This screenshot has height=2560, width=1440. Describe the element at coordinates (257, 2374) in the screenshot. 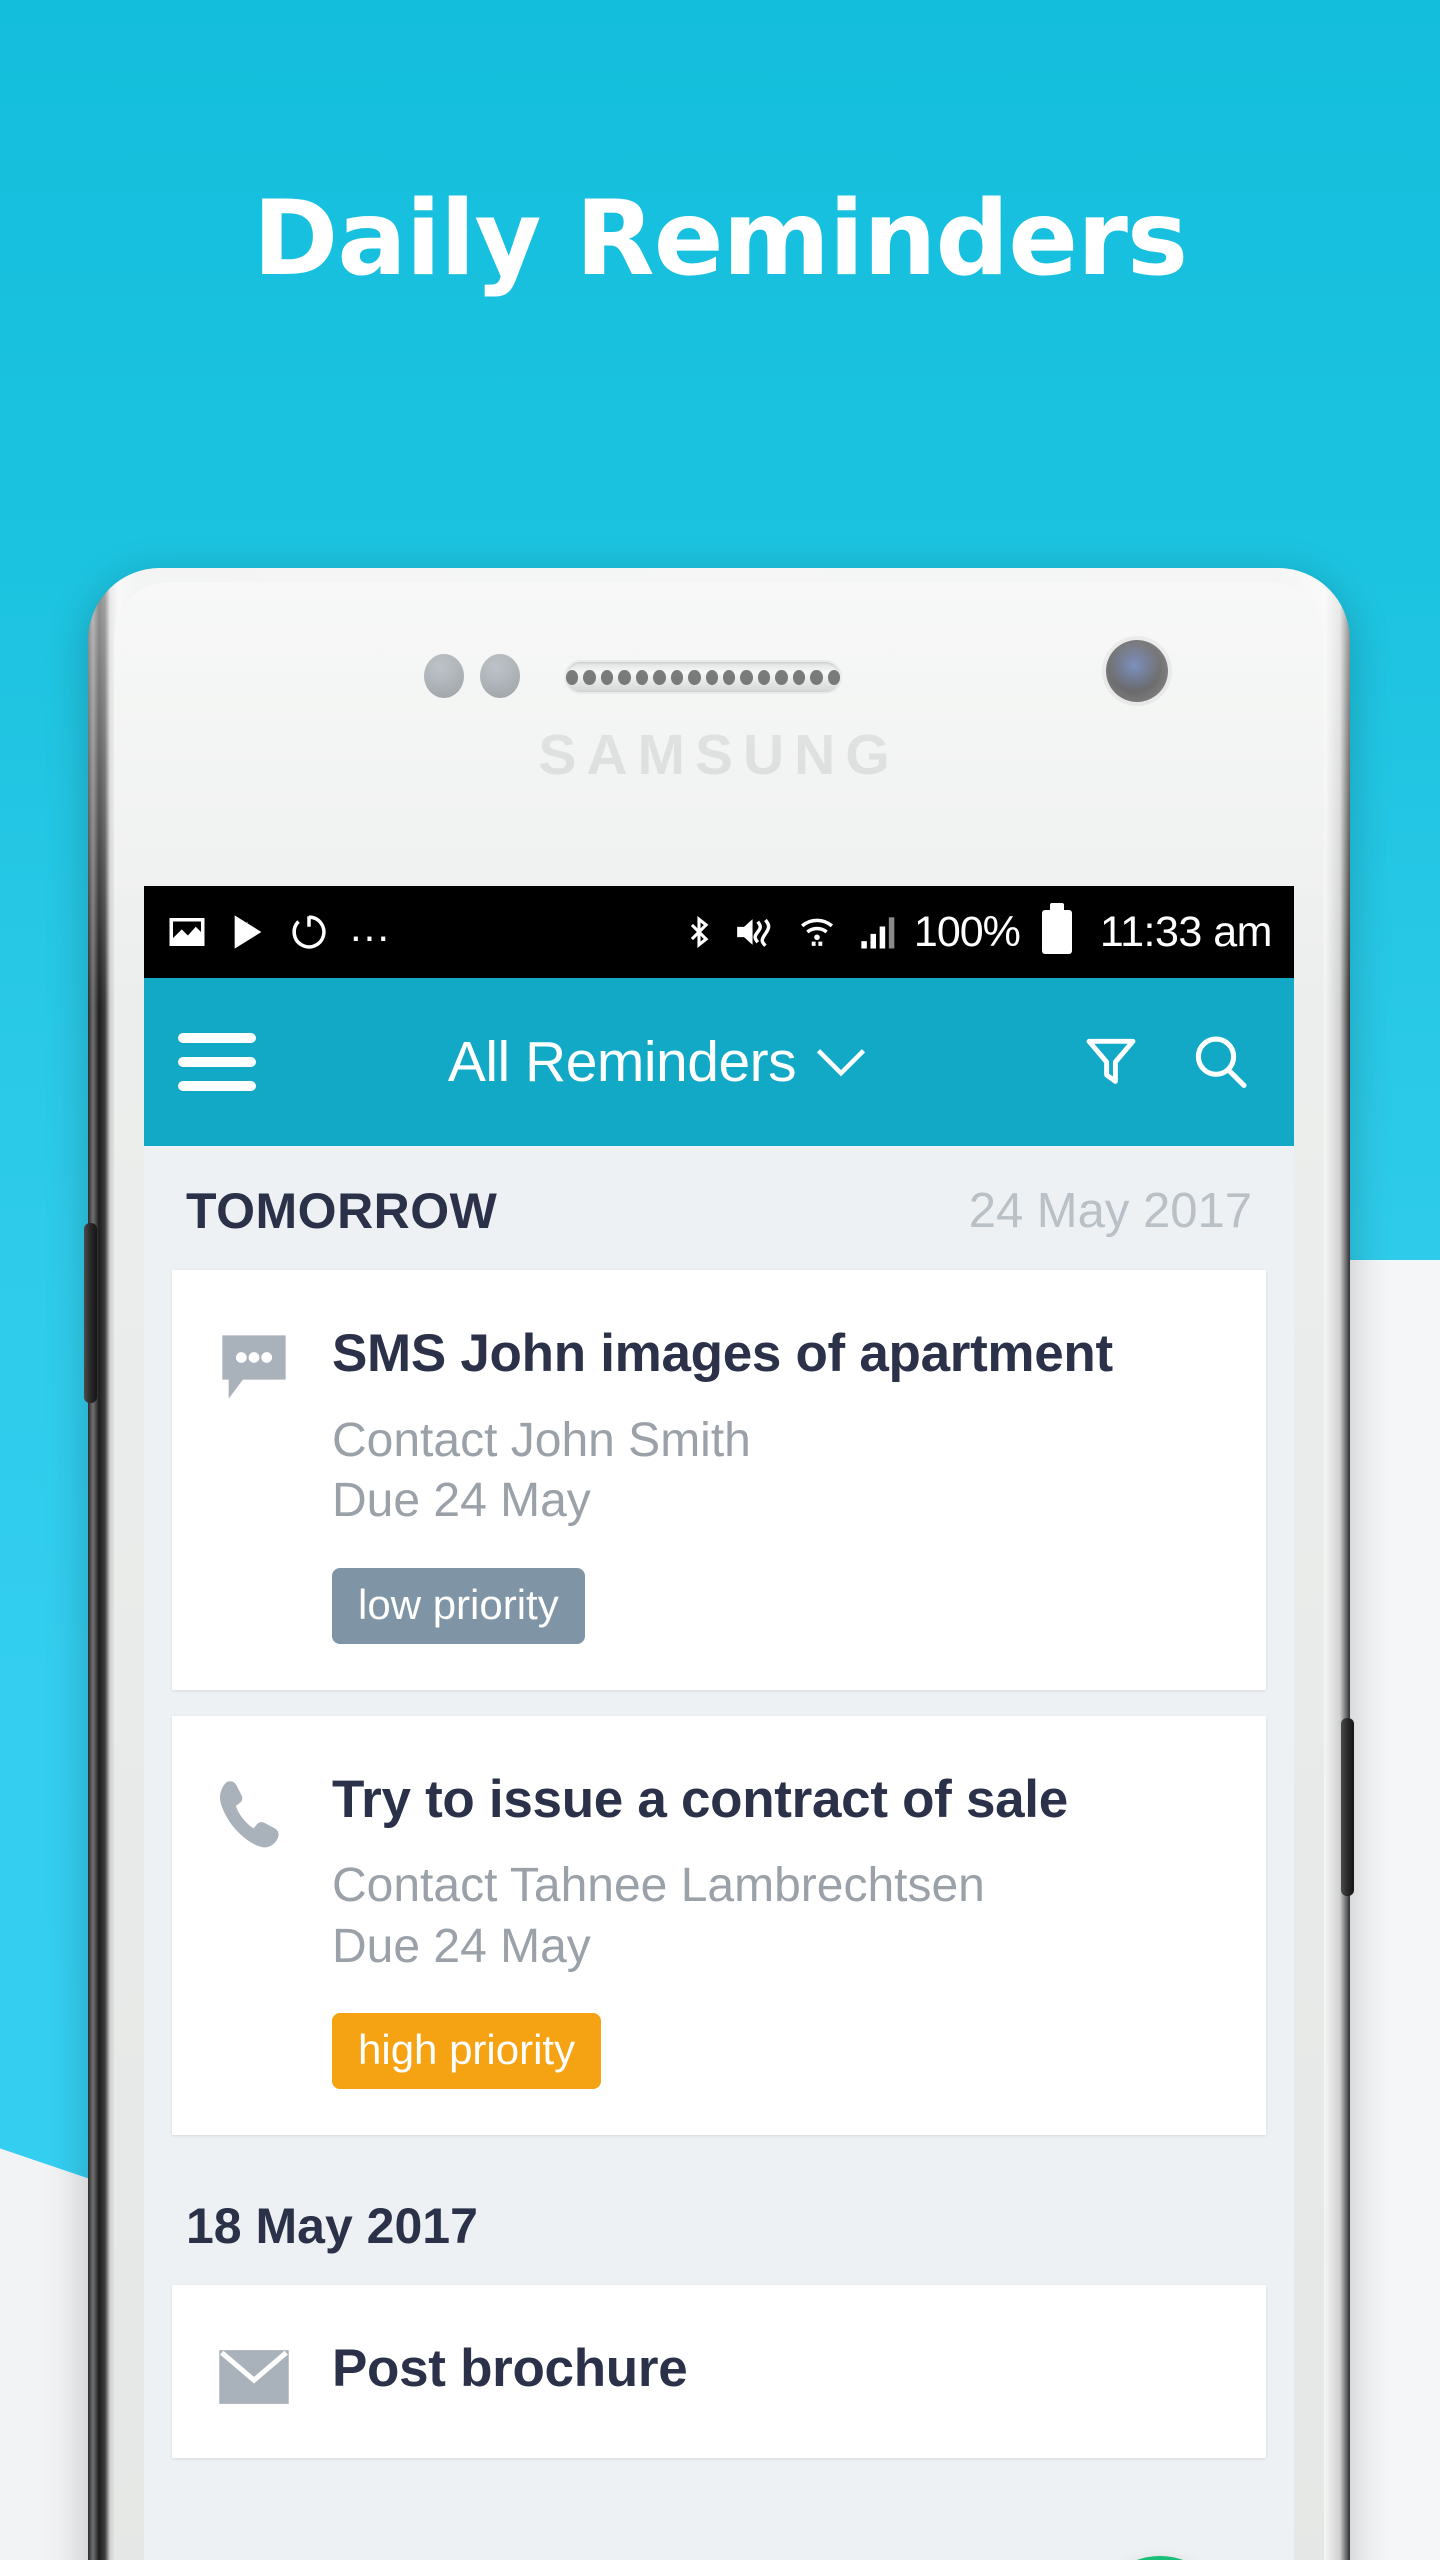

I see `email-envelope-icon` at that location.